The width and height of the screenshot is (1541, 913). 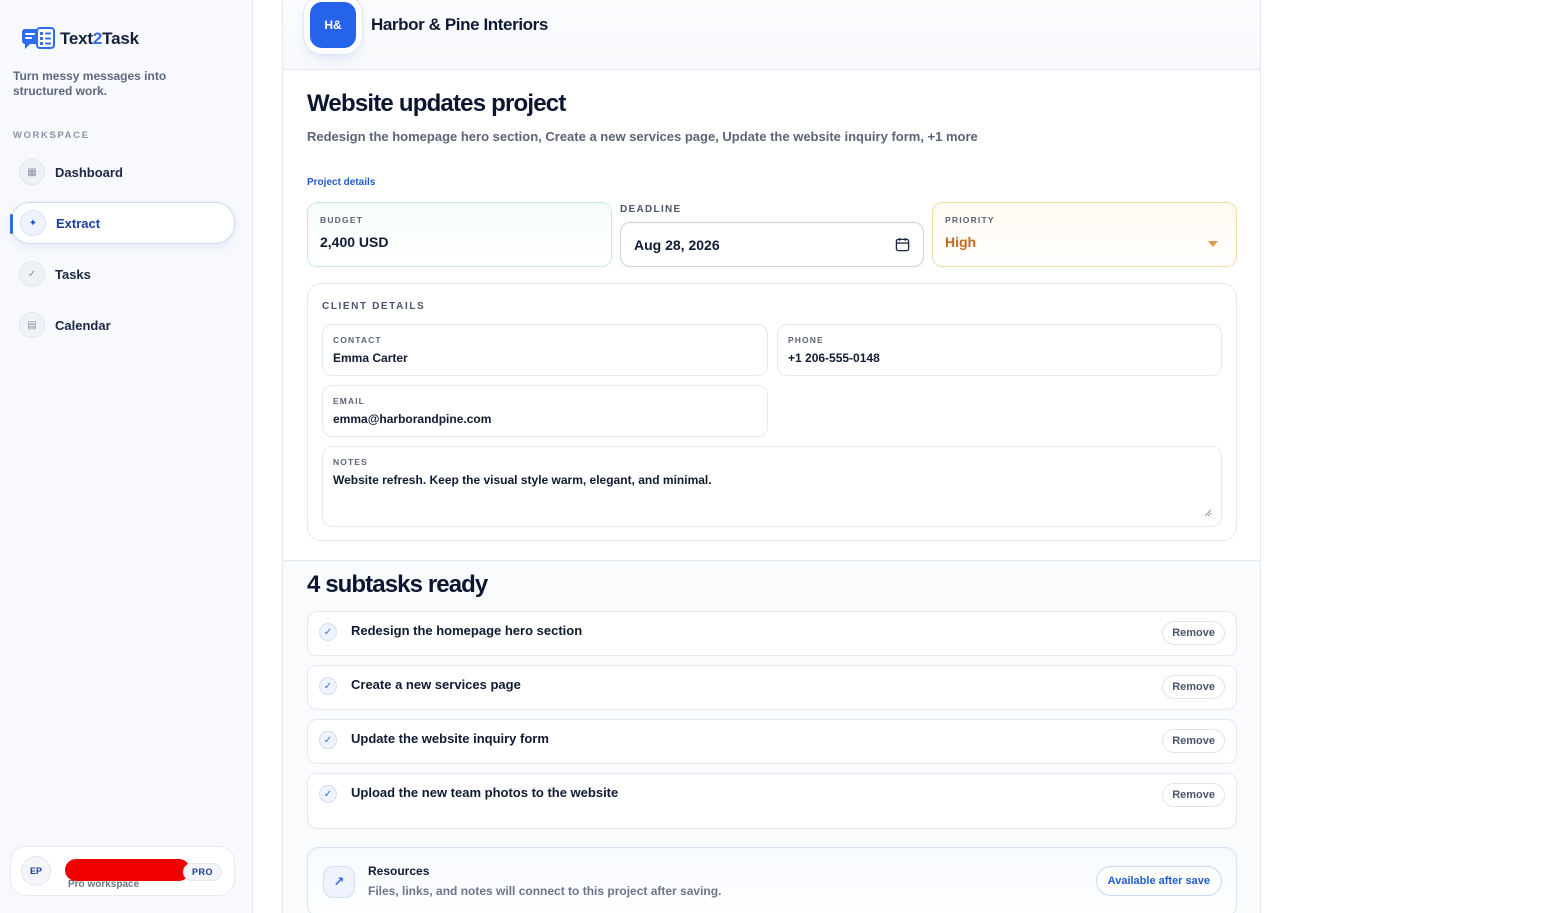 What do you see at coordinates (459, 24) in the screenshot?
I see `company-name: Harbor & Pine Interiors` at bounding box center [459, 24].